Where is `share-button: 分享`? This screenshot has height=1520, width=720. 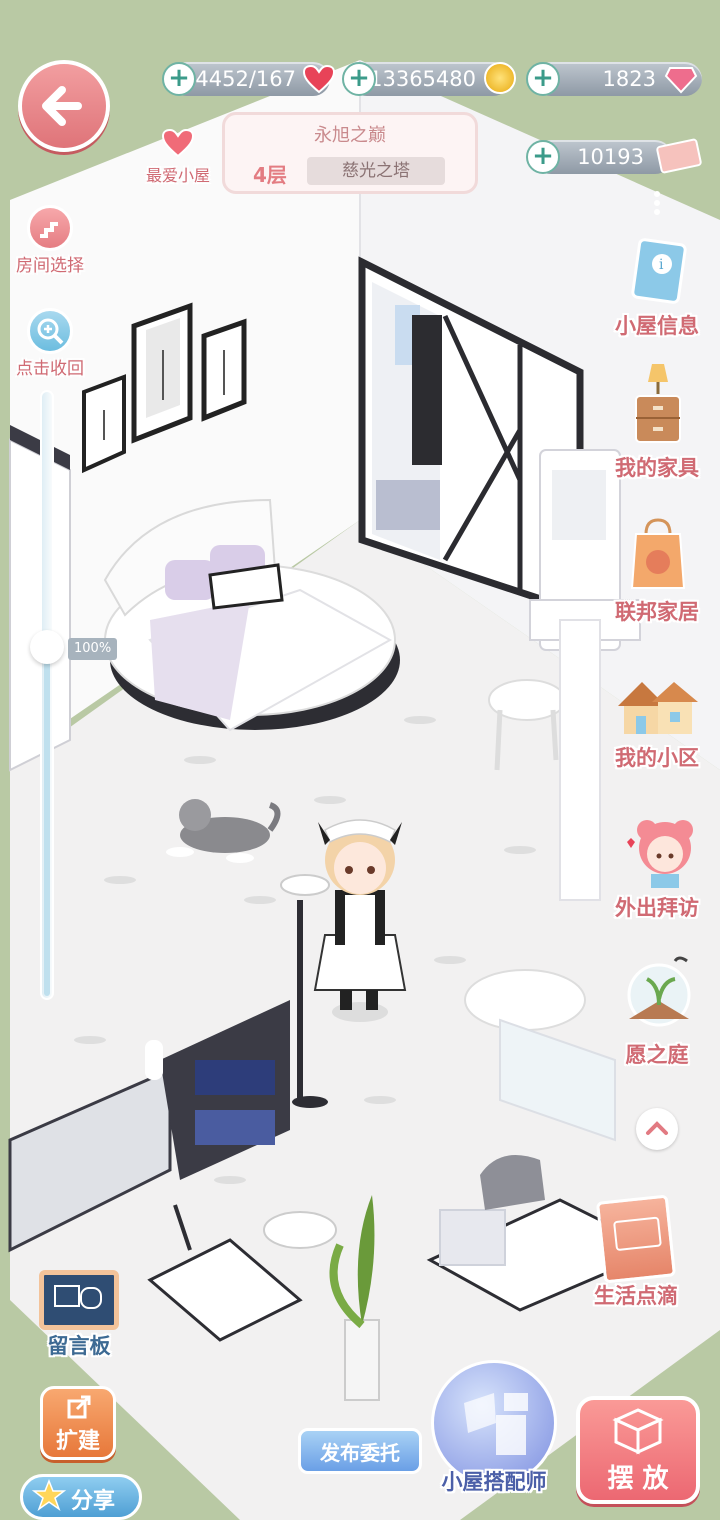 share-button: 分享 is located at coordinates (81, 1497).